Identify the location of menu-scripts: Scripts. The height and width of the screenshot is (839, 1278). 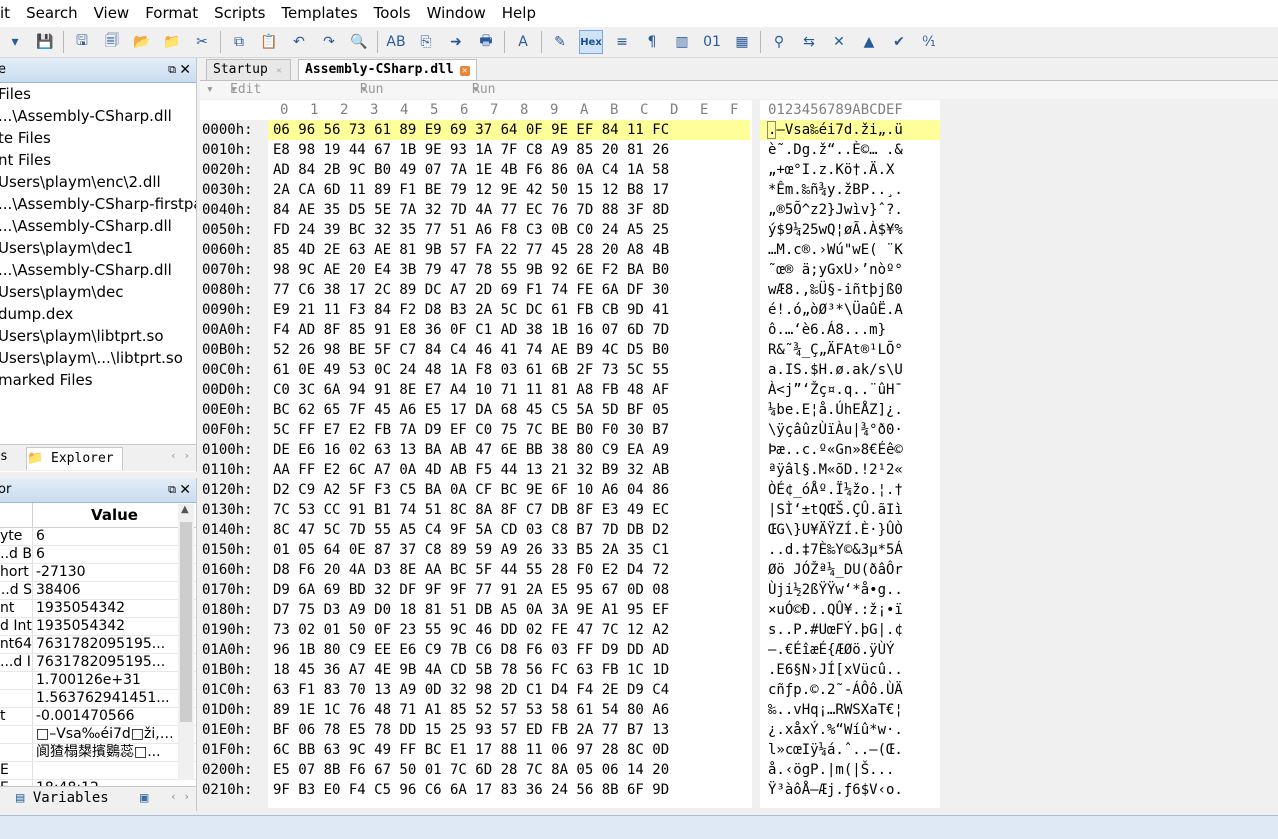
(239, 13).